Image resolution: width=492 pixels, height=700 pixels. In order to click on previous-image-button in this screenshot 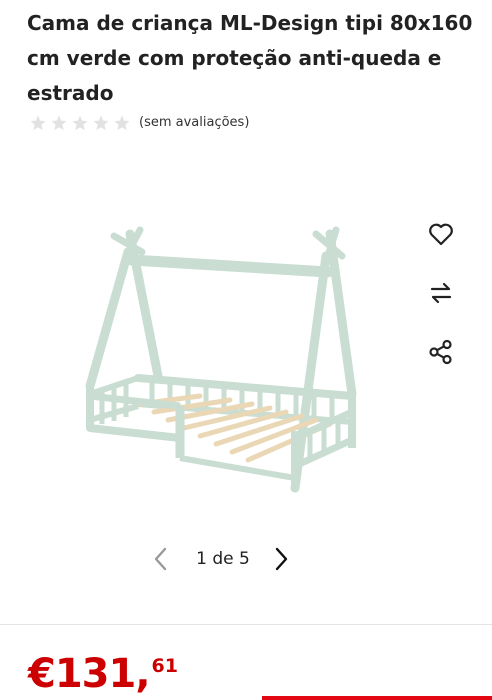, I will do `click(160, 559)`.